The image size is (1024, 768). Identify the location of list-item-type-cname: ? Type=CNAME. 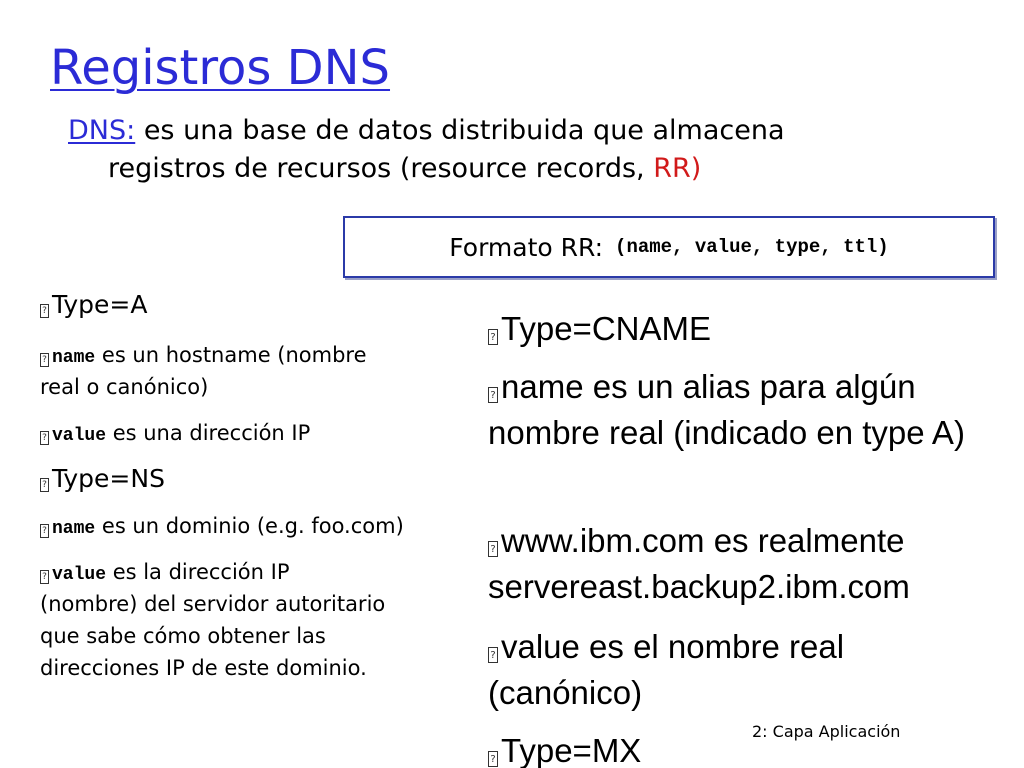
(748, 329).